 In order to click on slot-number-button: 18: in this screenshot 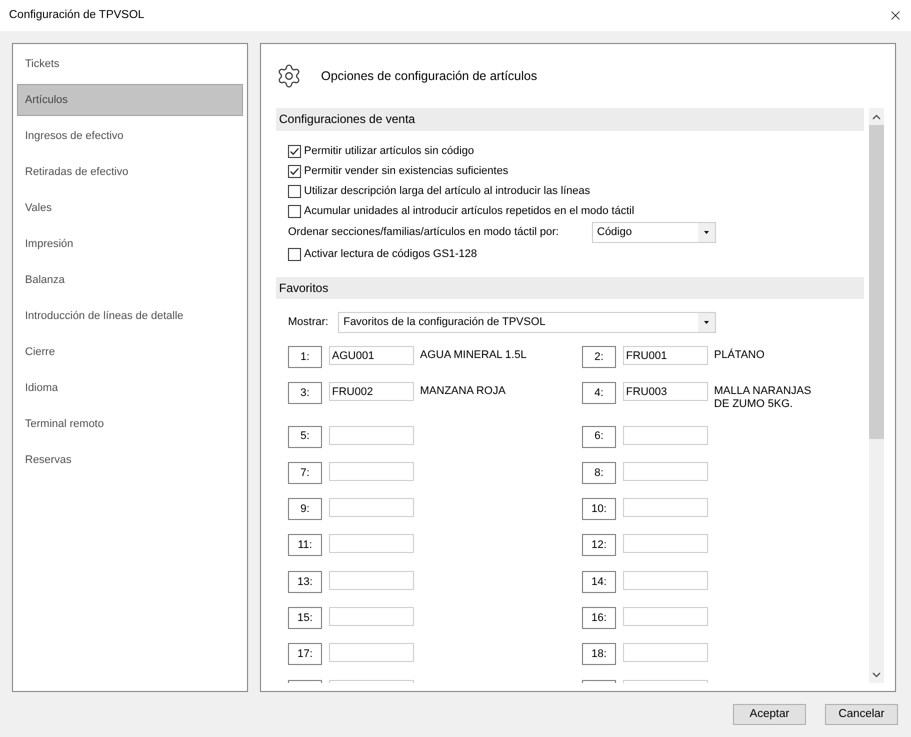, I will do `click(599, 654)`.